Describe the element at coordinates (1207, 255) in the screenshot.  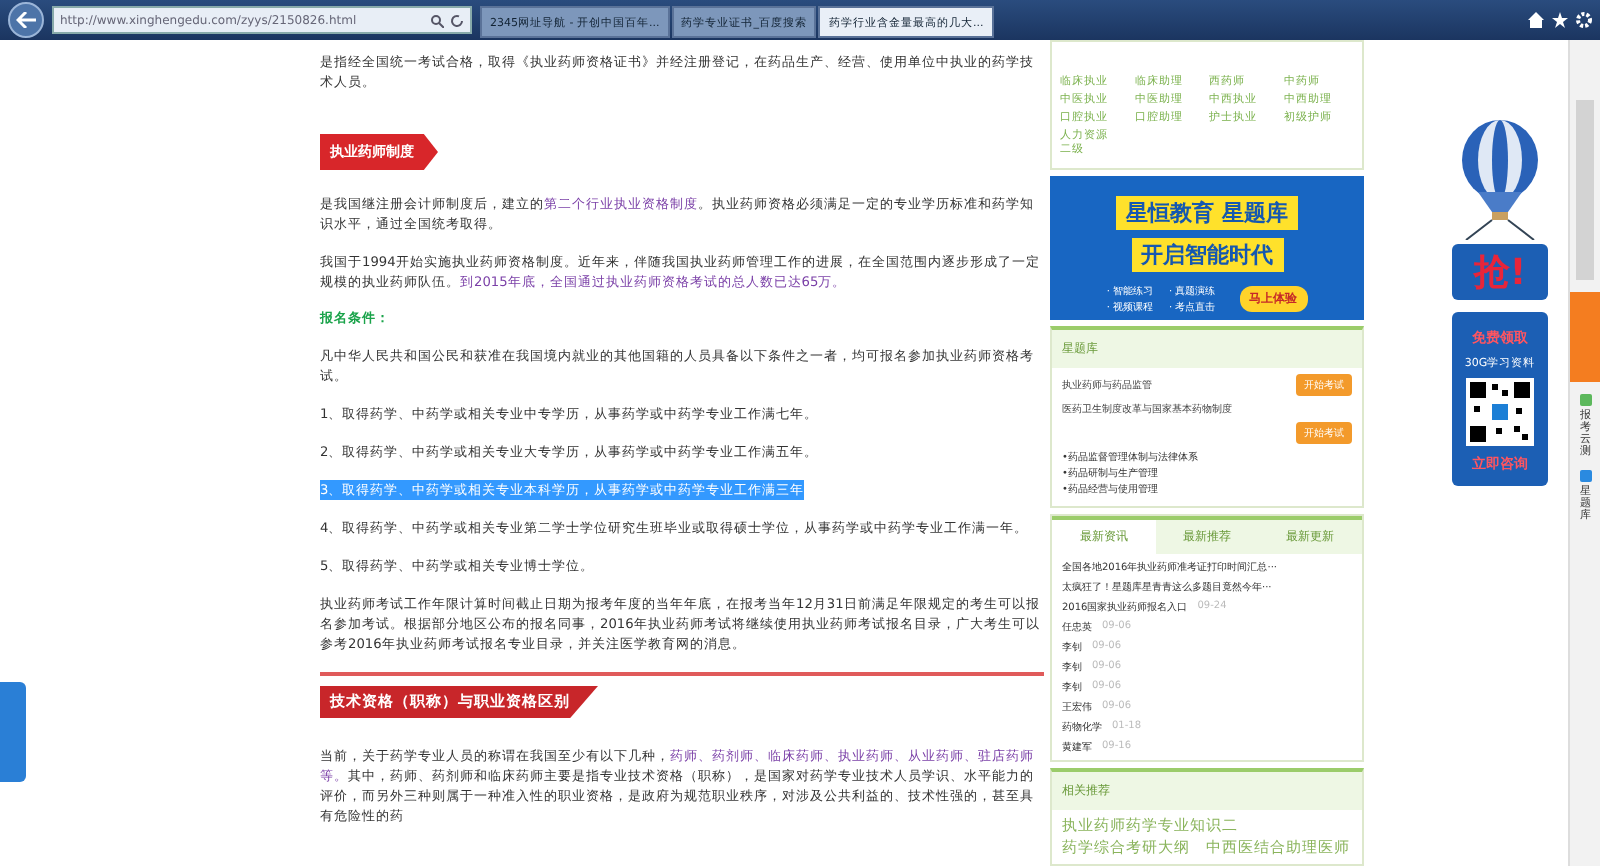
I see `banner-title: 开启智能时代` at that location.